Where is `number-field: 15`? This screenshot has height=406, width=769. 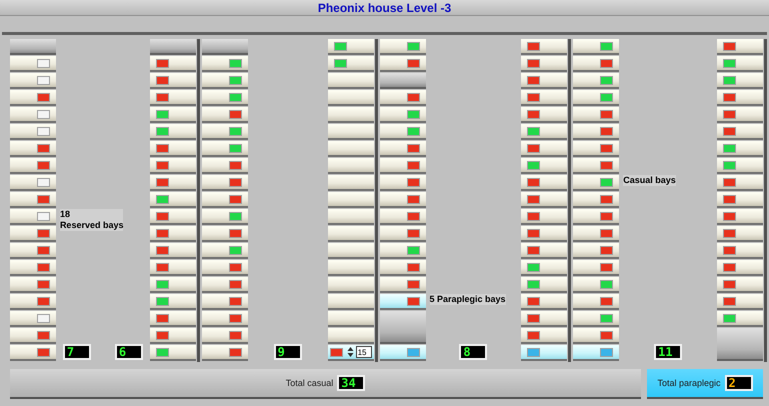 number-field: 15 is located at coordinates (364, 352).